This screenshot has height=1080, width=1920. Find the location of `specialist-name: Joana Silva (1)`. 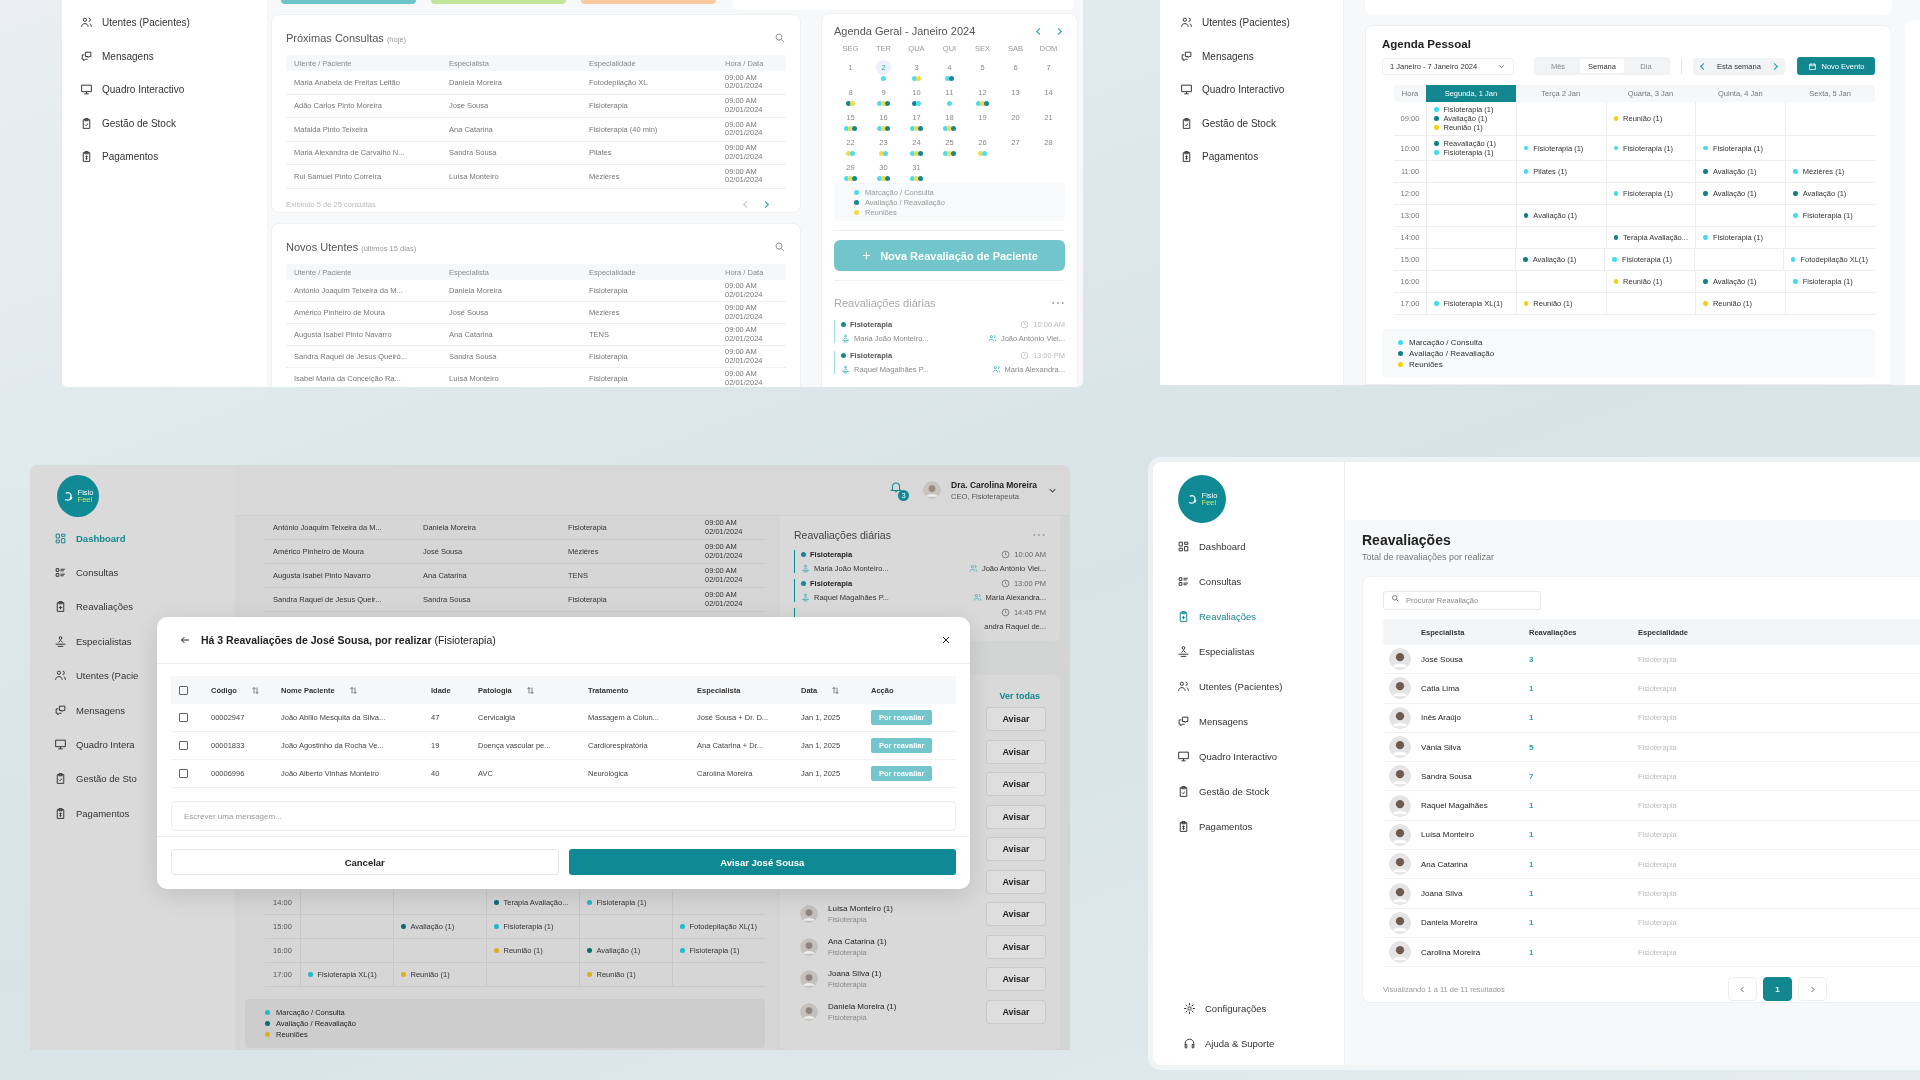

specialist-name: Joana Silva (1) is located at coordinates (855, 974).